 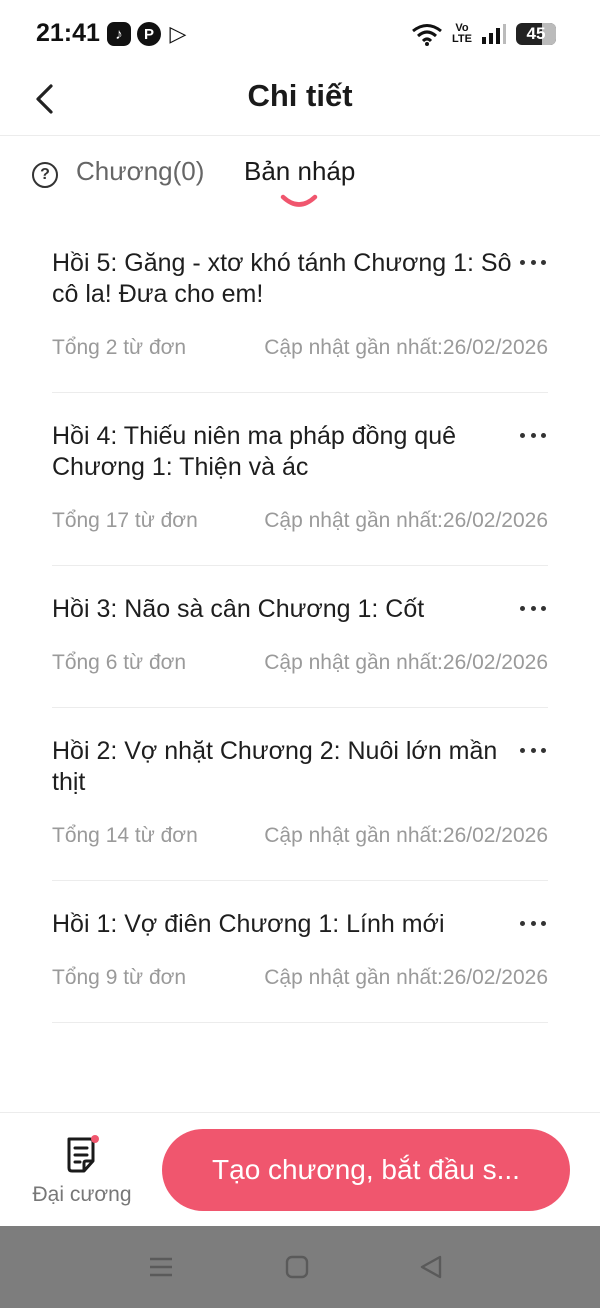 What do you see at coordinates (119, 977) in the screenshot?
I see `word-count: Tổng 9 từ đơn` at bounding box center [119, 977].